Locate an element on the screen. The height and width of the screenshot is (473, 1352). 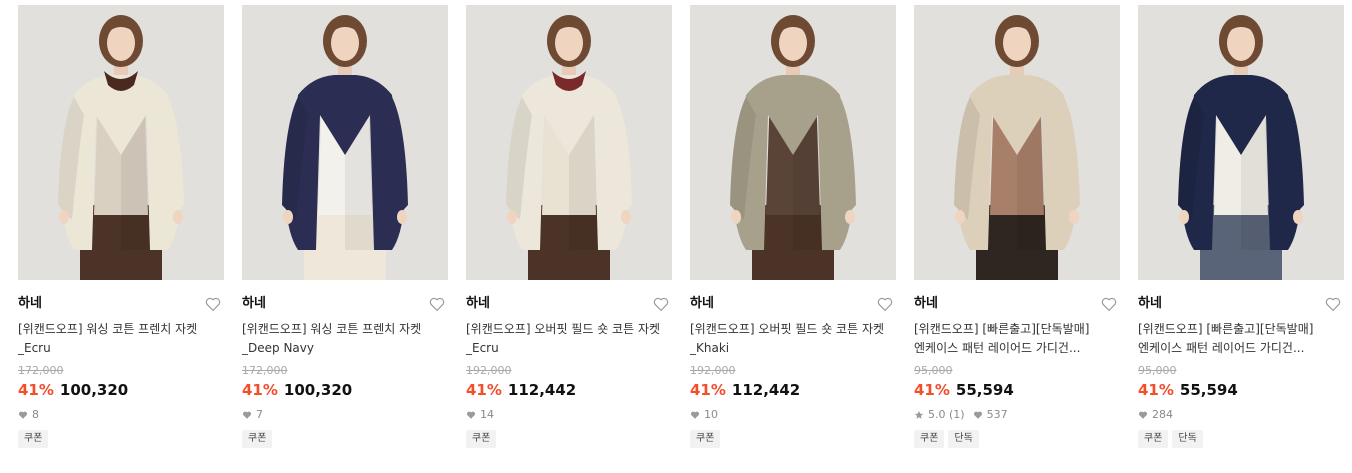
likes-group: 7 is located at coordinates (252, 415).